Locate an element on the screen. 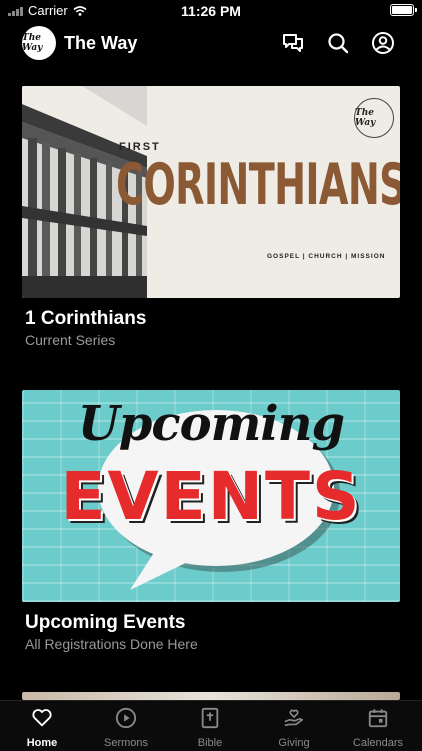  tab-sermons: Sermons is located at coordinates (126, 726).